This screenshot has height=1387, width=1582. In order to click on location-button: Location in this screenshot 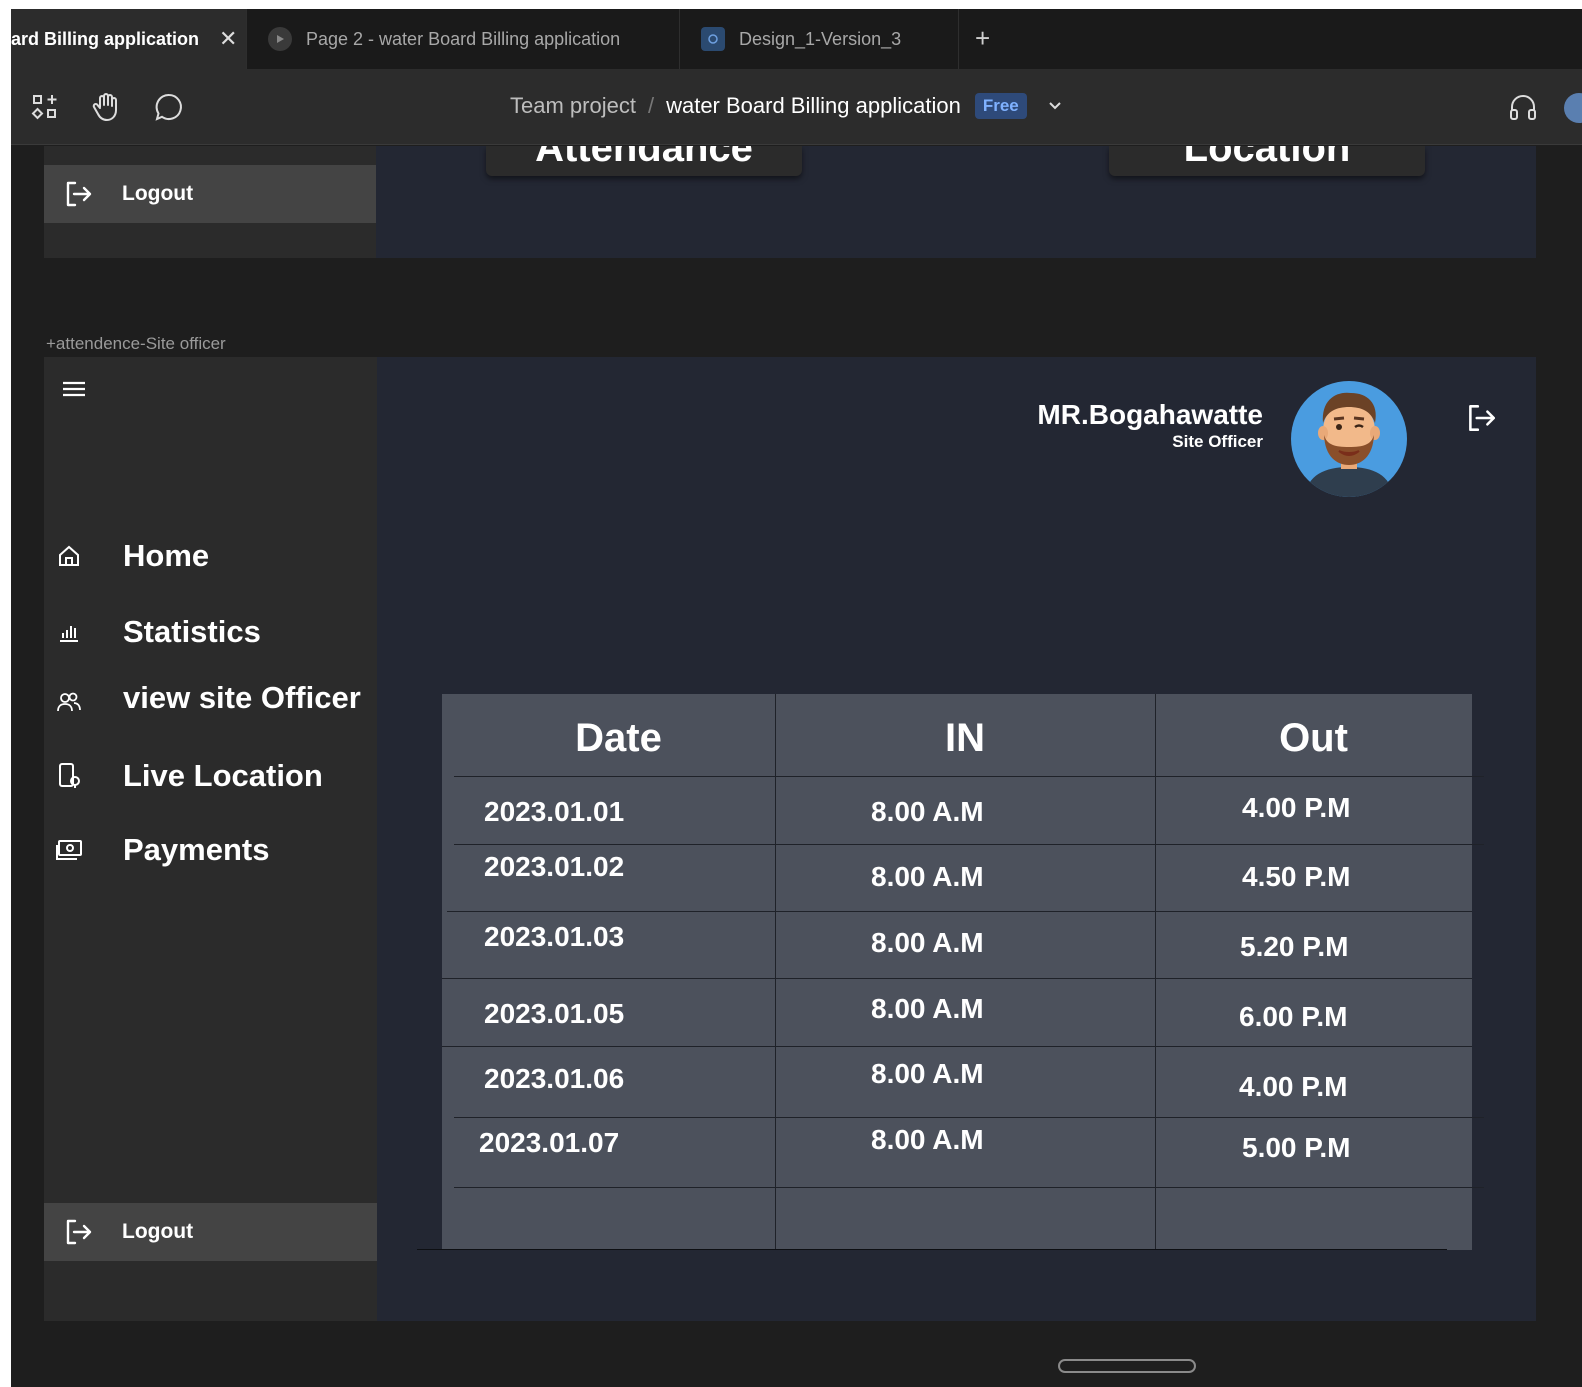, I will do `click(1267, 161)`.